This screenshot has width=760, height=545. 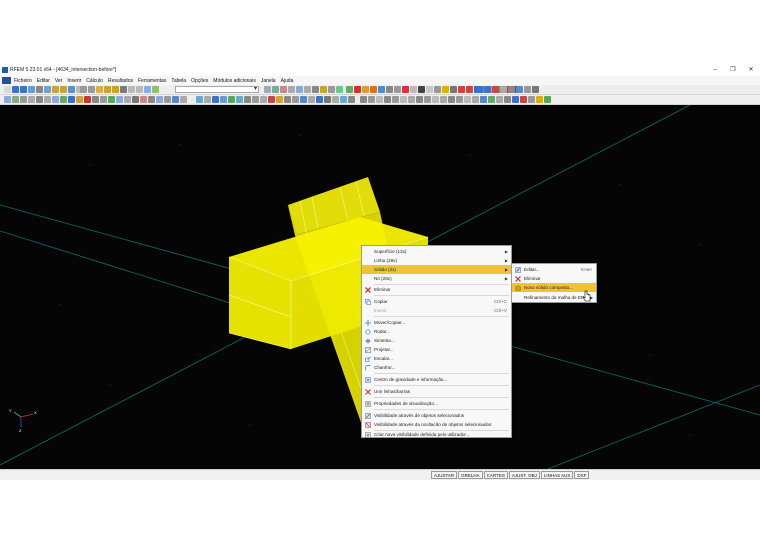 I want to click on axis-y-label: Y, so click(x=10, y=410).